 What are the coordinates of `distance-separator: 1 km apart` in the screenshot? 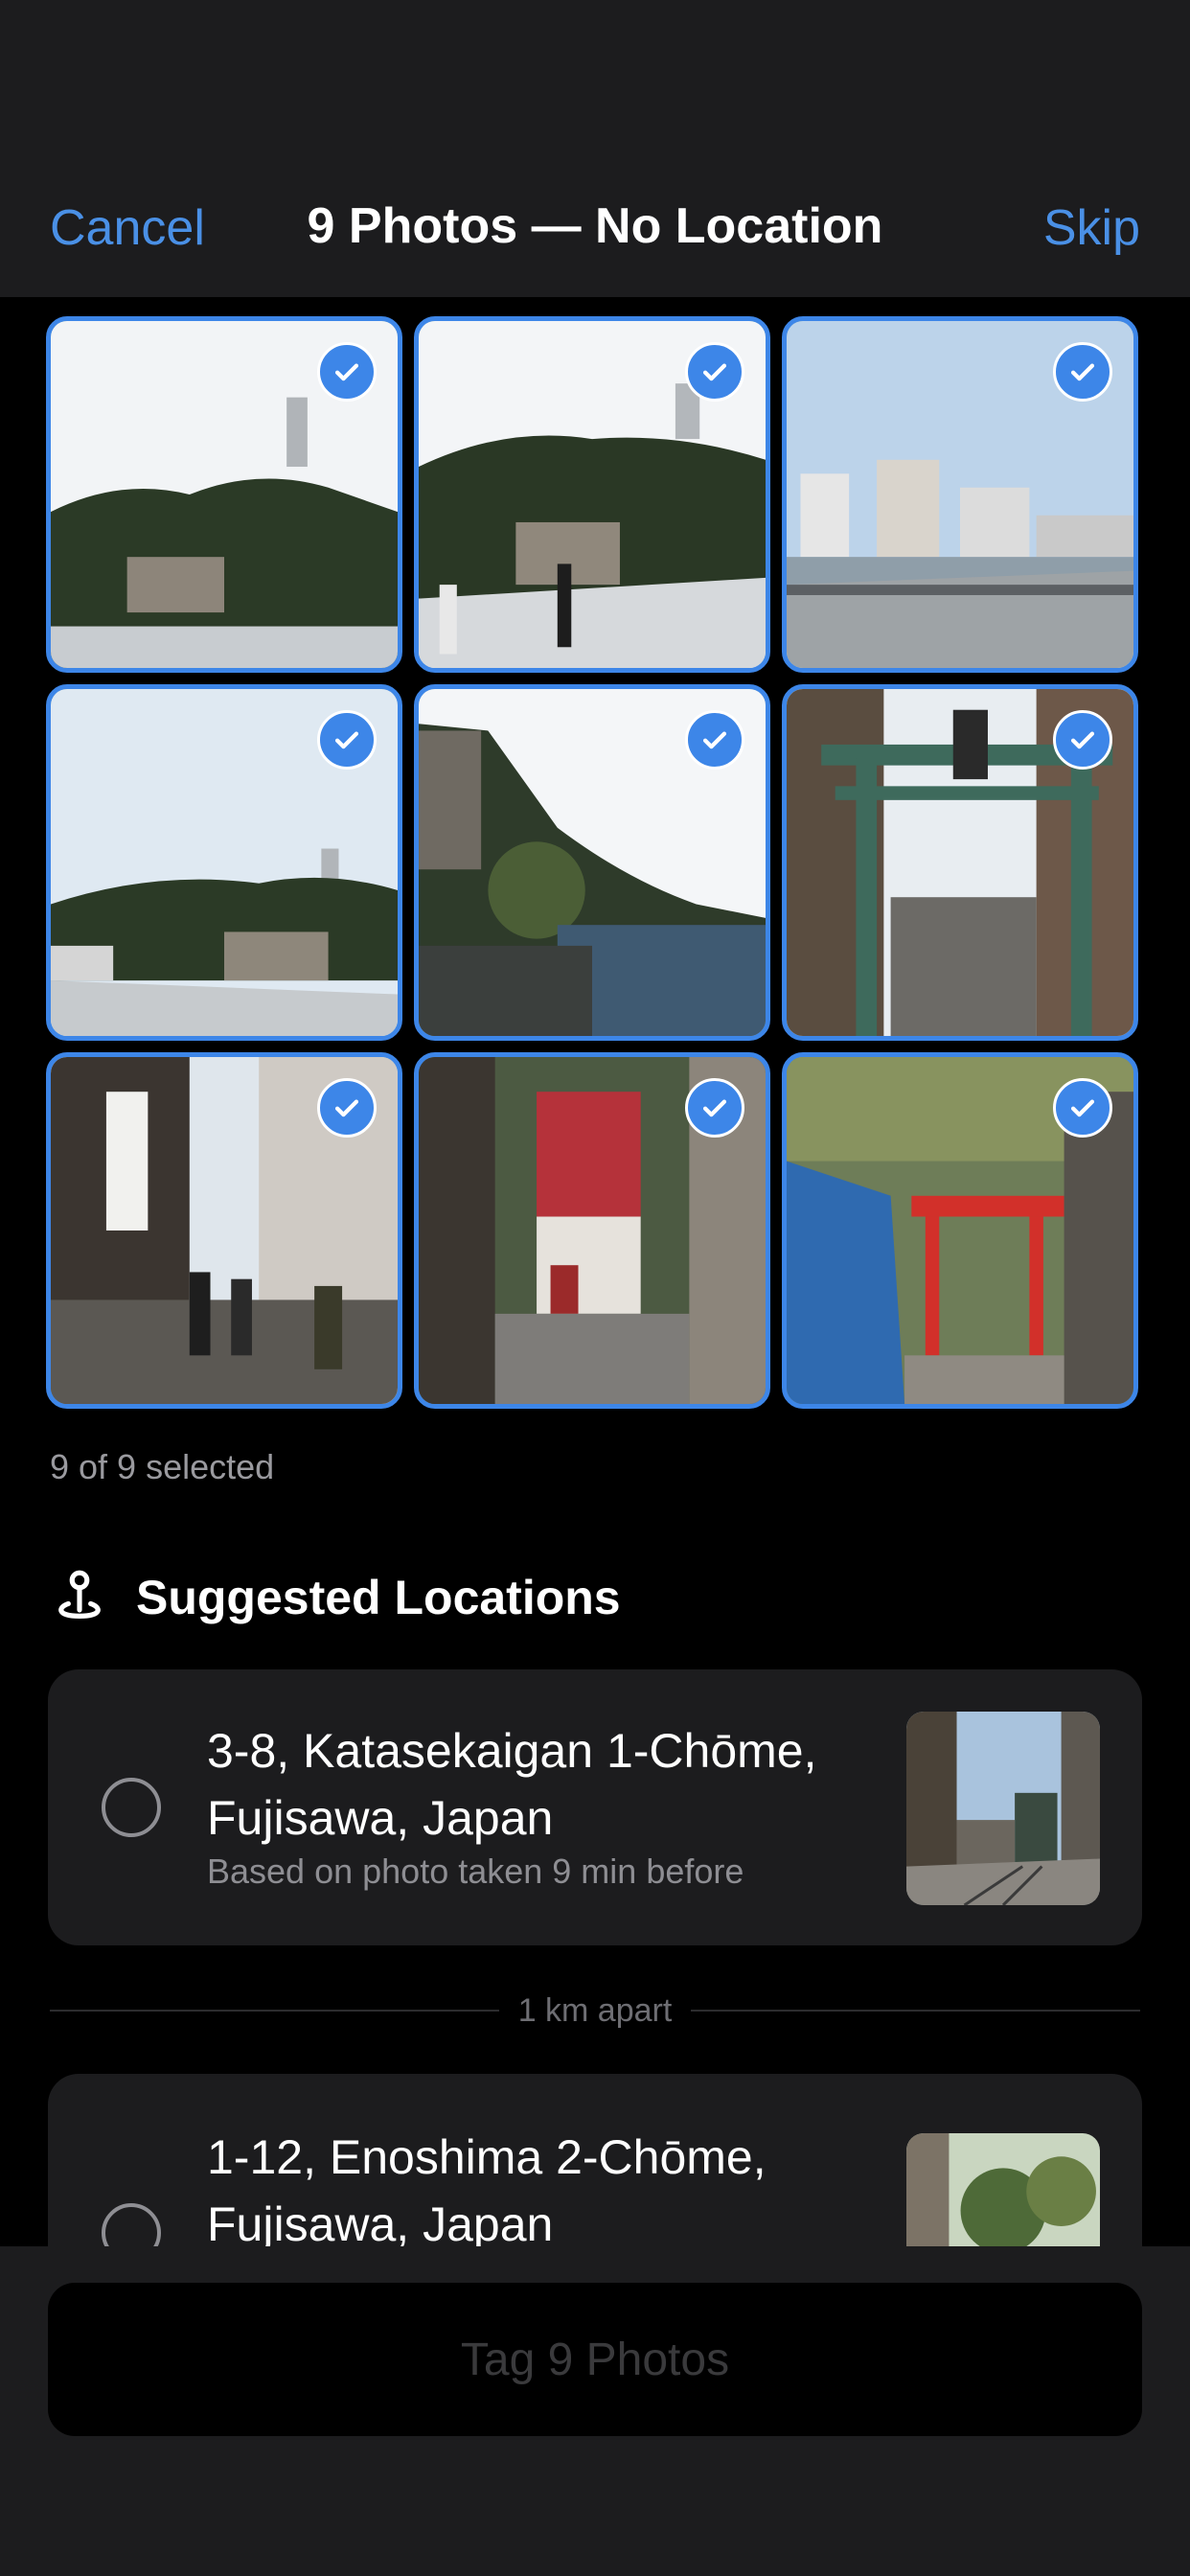 It's located at (595, 2011).